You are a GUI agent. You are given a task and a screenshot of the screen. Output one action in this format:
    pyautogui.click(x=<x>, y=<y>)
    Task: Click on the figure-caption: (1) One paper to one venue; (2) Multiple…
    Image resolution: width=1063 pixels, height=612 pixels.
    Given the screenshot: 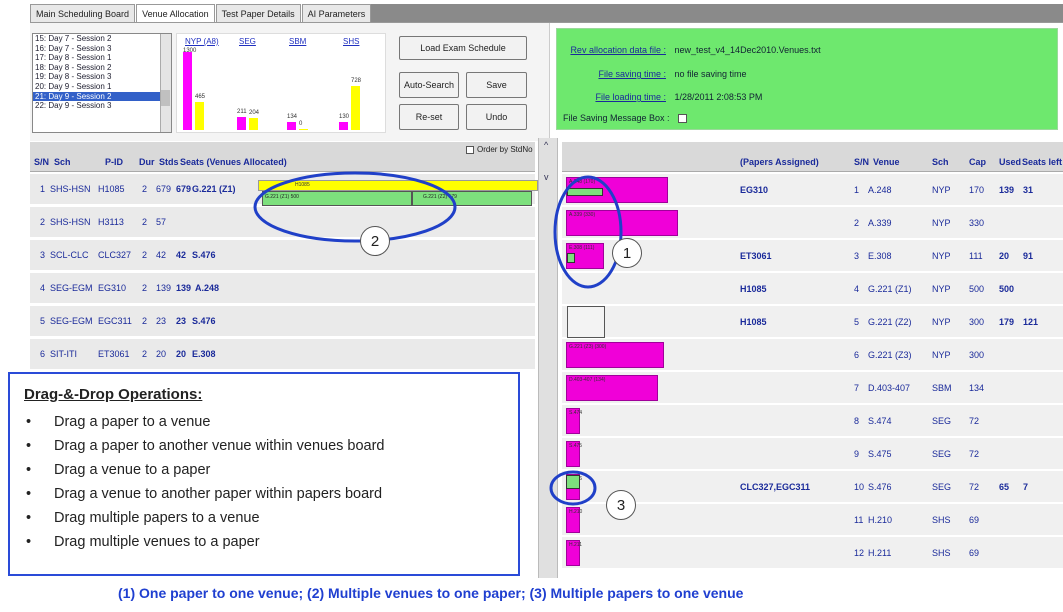 What is the action you would take?
    pyautogui.click(x=431, y=593)
    